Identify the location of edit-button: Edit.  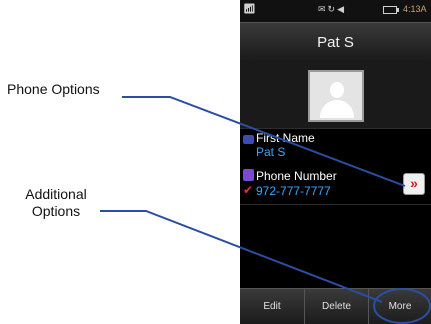
(272, 306).